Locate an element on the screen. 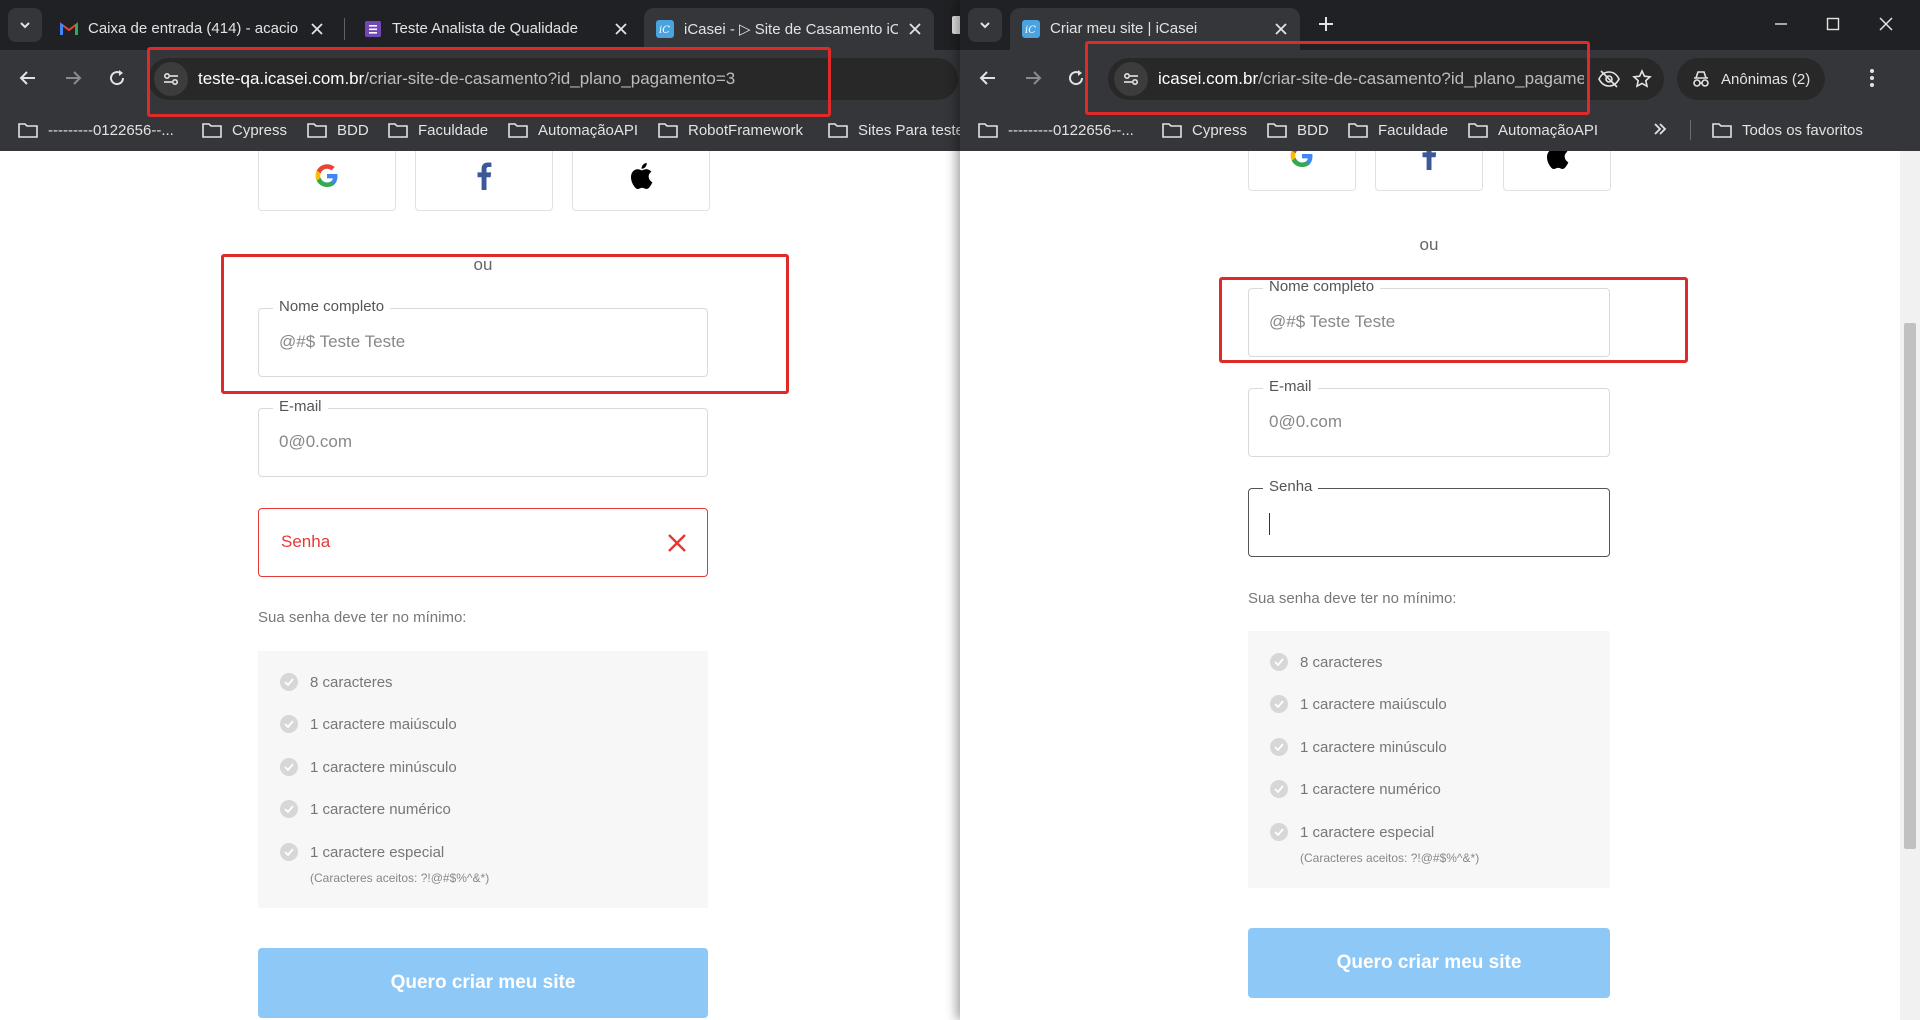 The height and width of the screenshot is (1020, 1920). tab-gmail: Caixa de entrada (414) - acacio is located at coordinates (192, 29).